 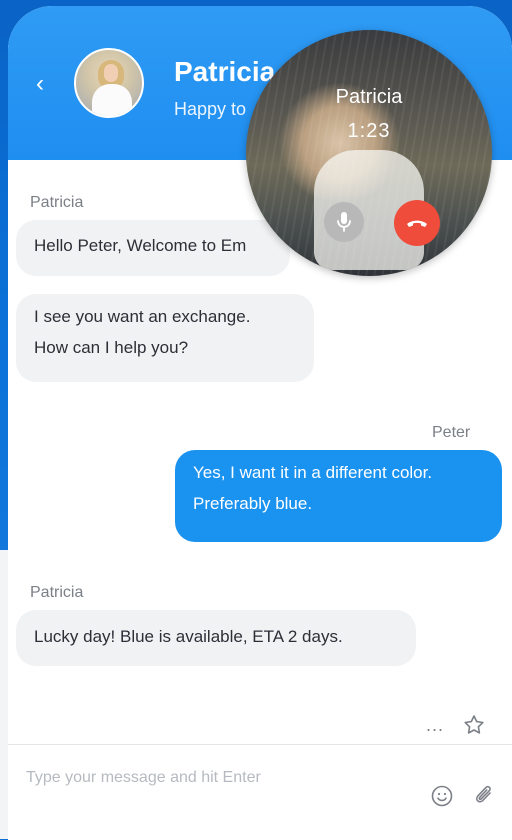 I want to click on sender-label: Peter, so click(x=451, y=432).